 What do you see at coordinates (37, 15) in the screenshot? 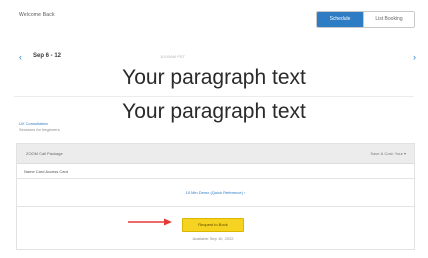
I see `app-name: Welcome Back` at bounding box center [37, 15].